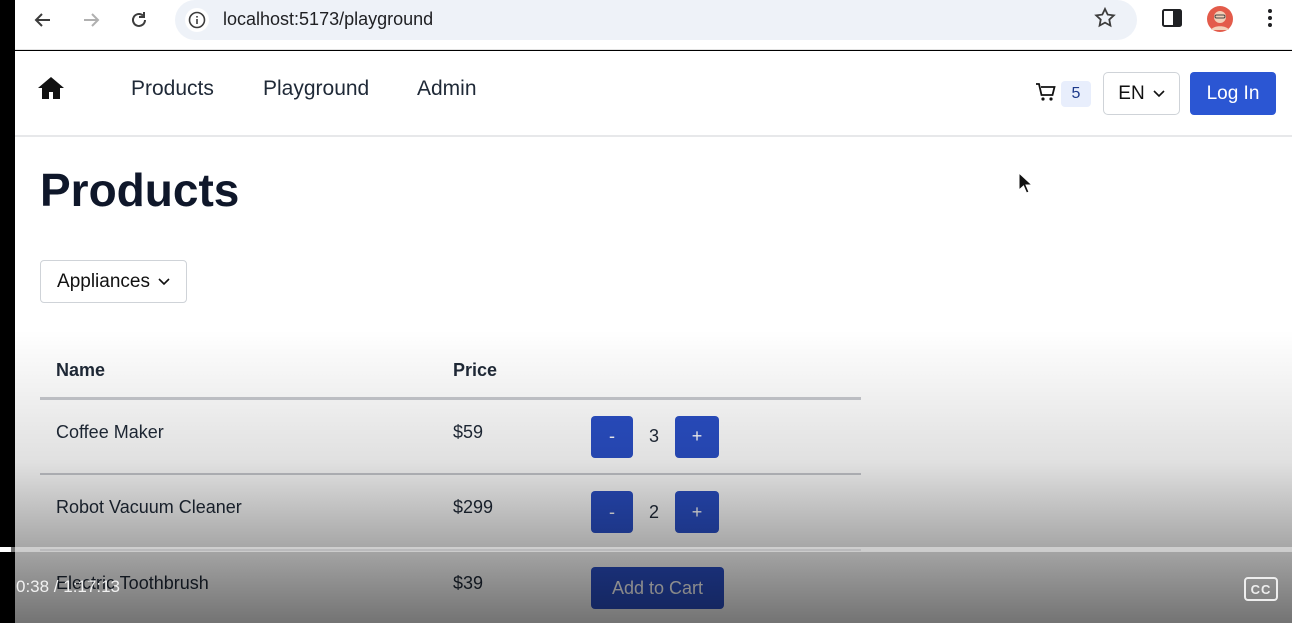 The image size is (1292, 623). I want to click on product-price: $39, so click(468, 583).